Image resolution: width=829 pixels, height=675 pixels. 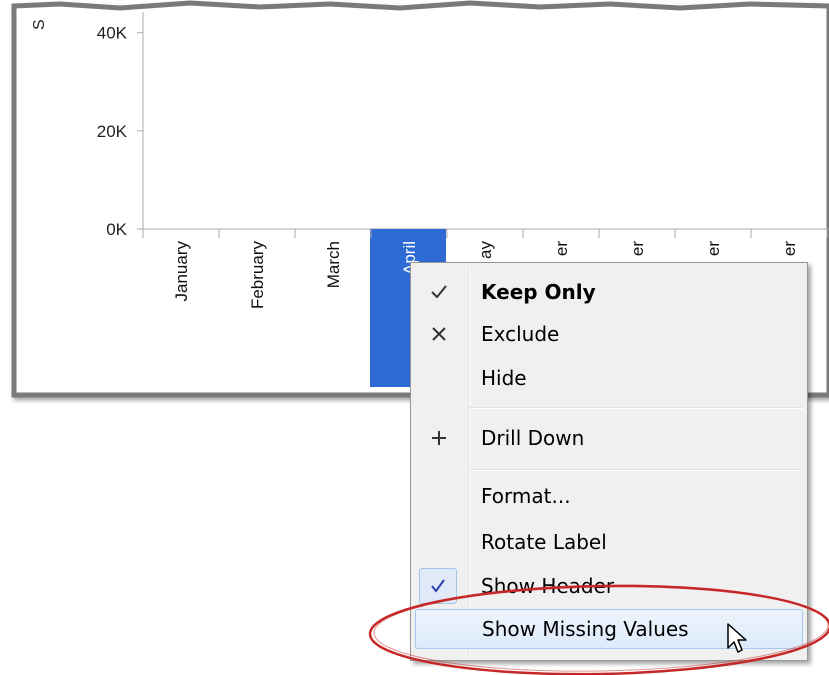 What do you see at coordinates (257, 275) in the screenshot?
I see `x-tick-label: February` at bounding box center [257, 275].